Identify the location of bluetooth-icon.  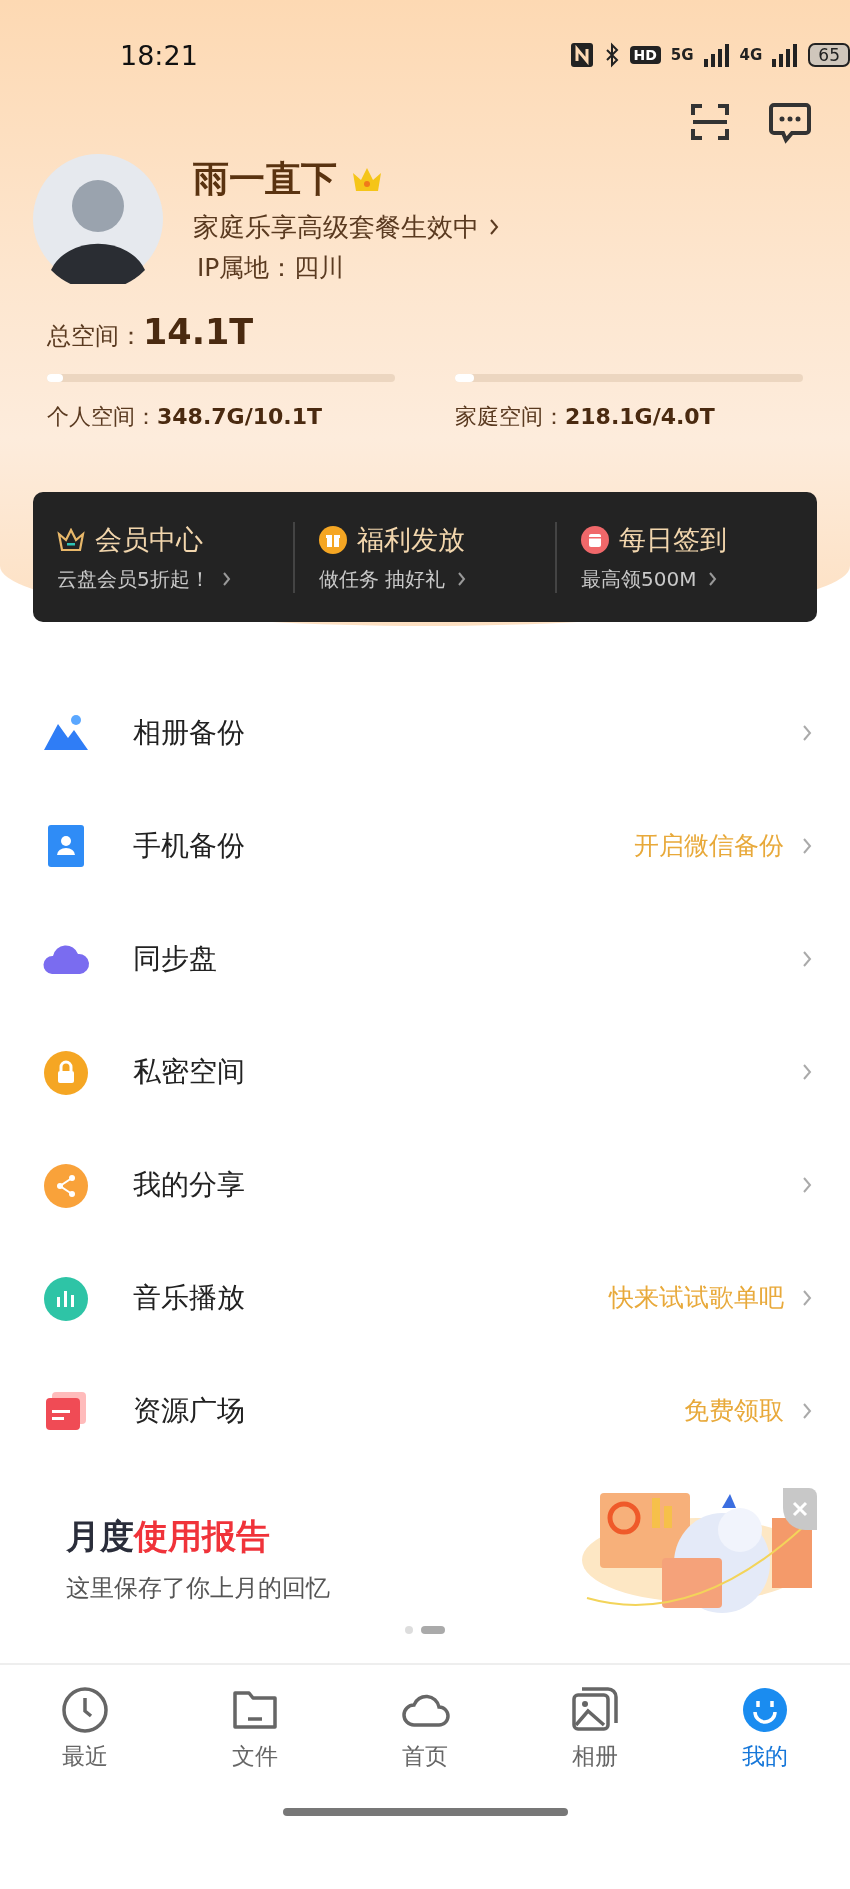
(611, 55).